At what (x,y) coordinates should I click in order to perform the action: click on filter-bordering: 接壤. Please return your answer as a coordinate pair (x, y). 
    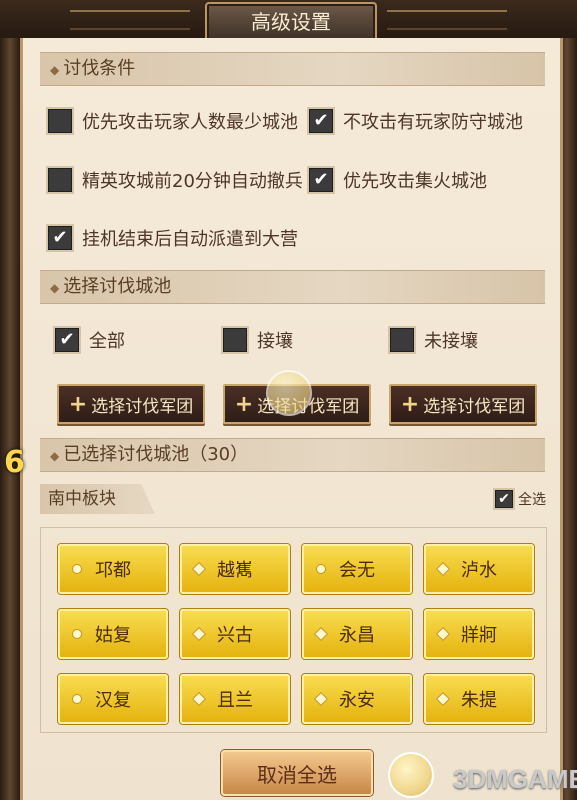
    Looking at the image, I should click on (257, 340).